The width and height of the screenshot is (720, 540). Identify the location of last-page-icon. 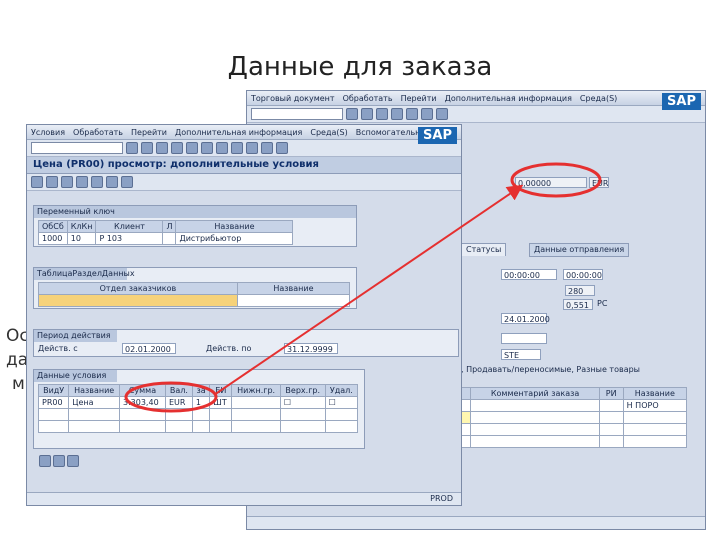
(267, 148).